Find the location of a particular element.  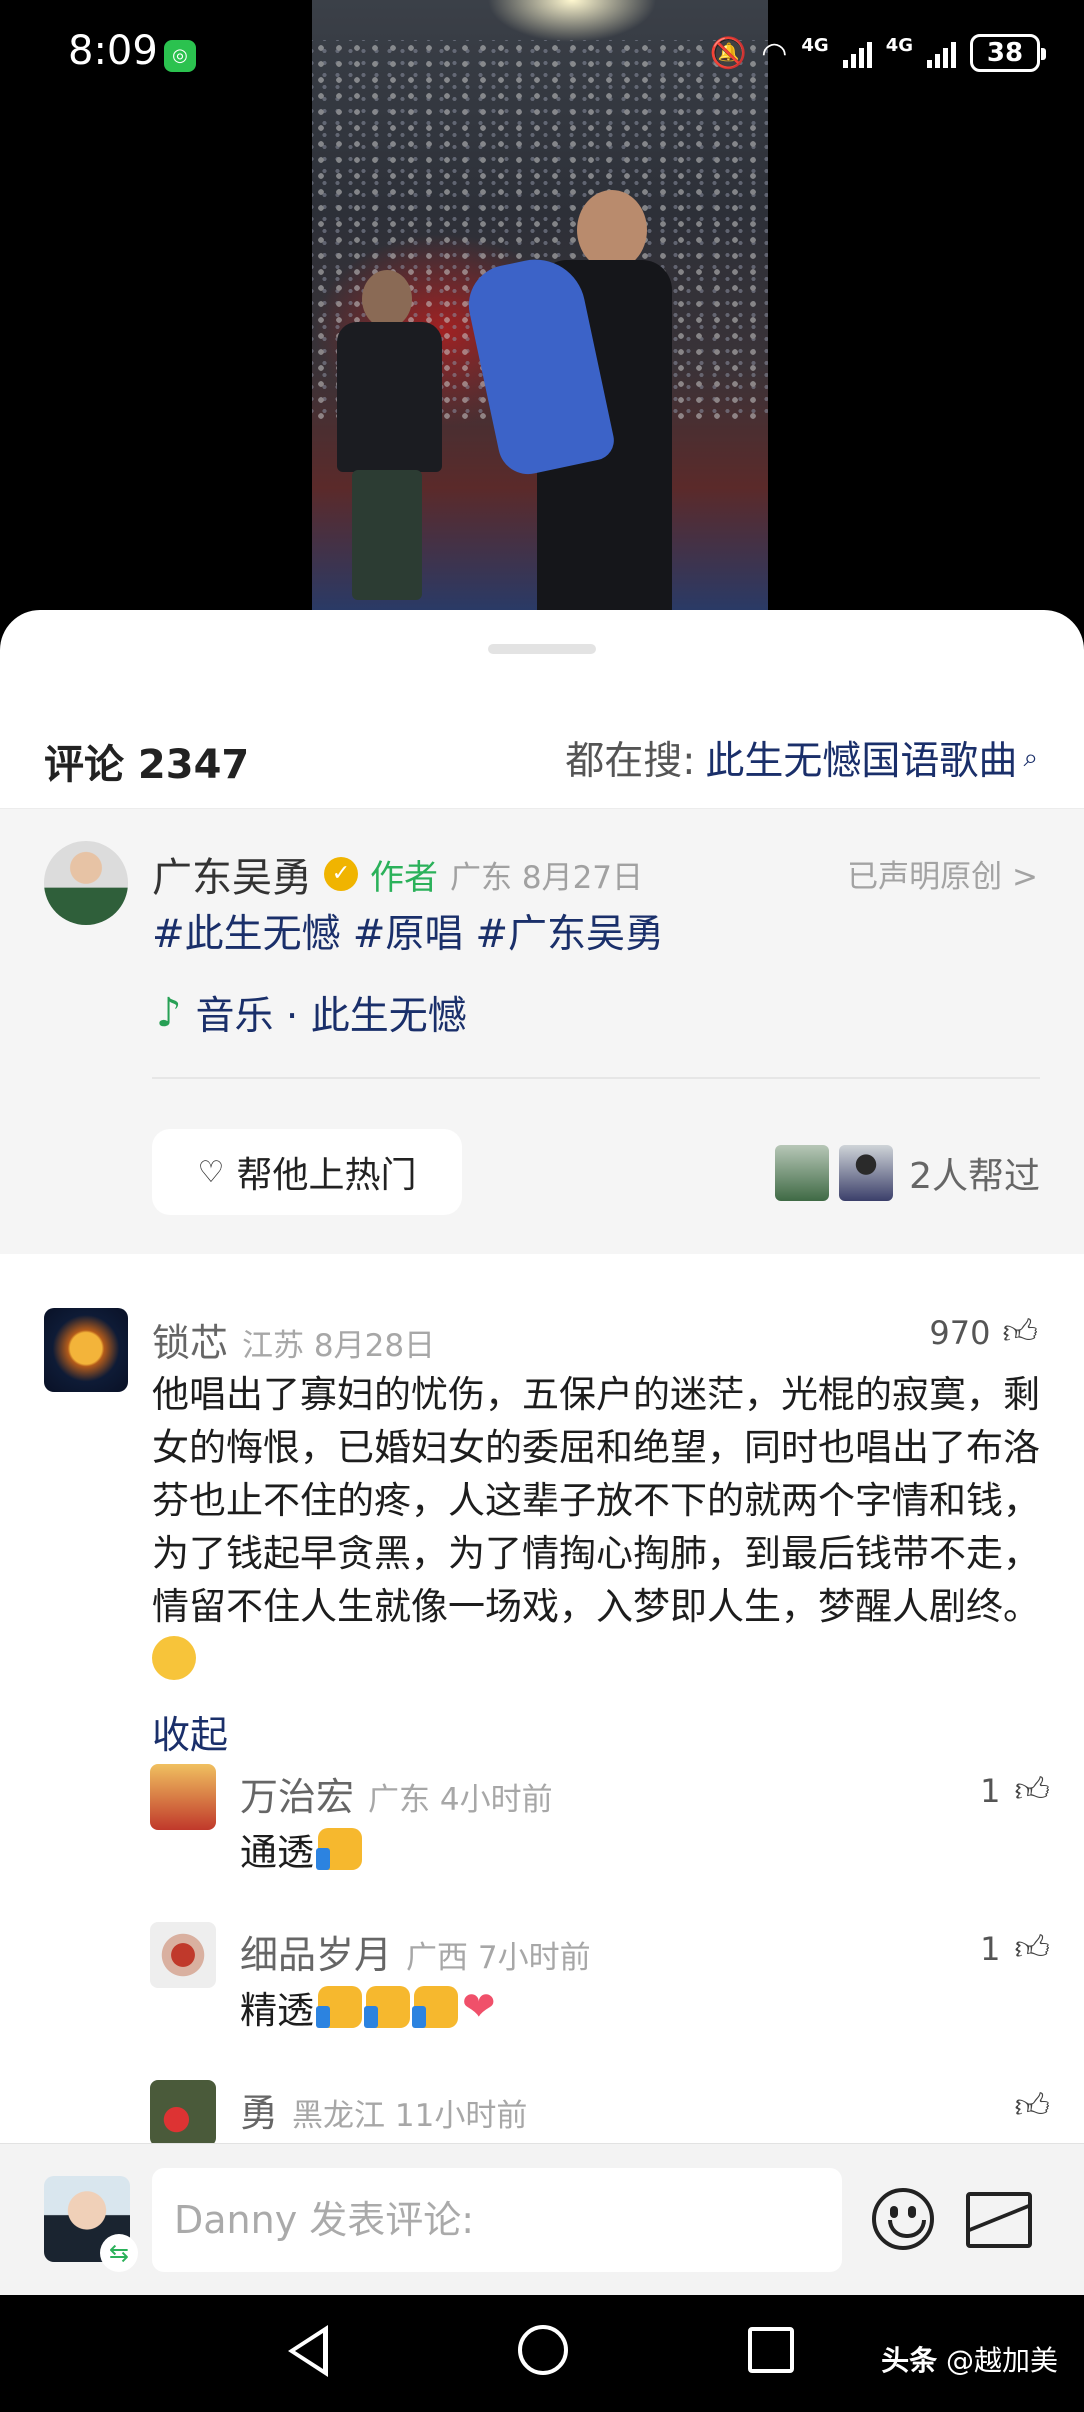

emoji-icon is located at coordinates (903, 2219).